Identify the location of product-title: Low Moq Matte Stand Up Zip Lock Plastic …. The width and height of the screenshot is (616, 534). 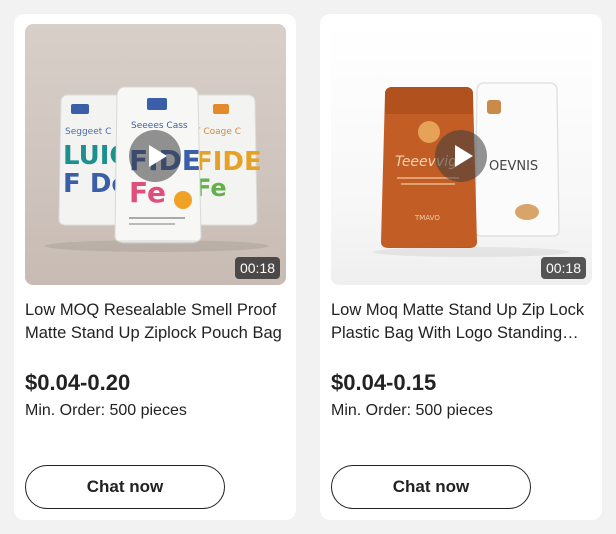
(462, 322).